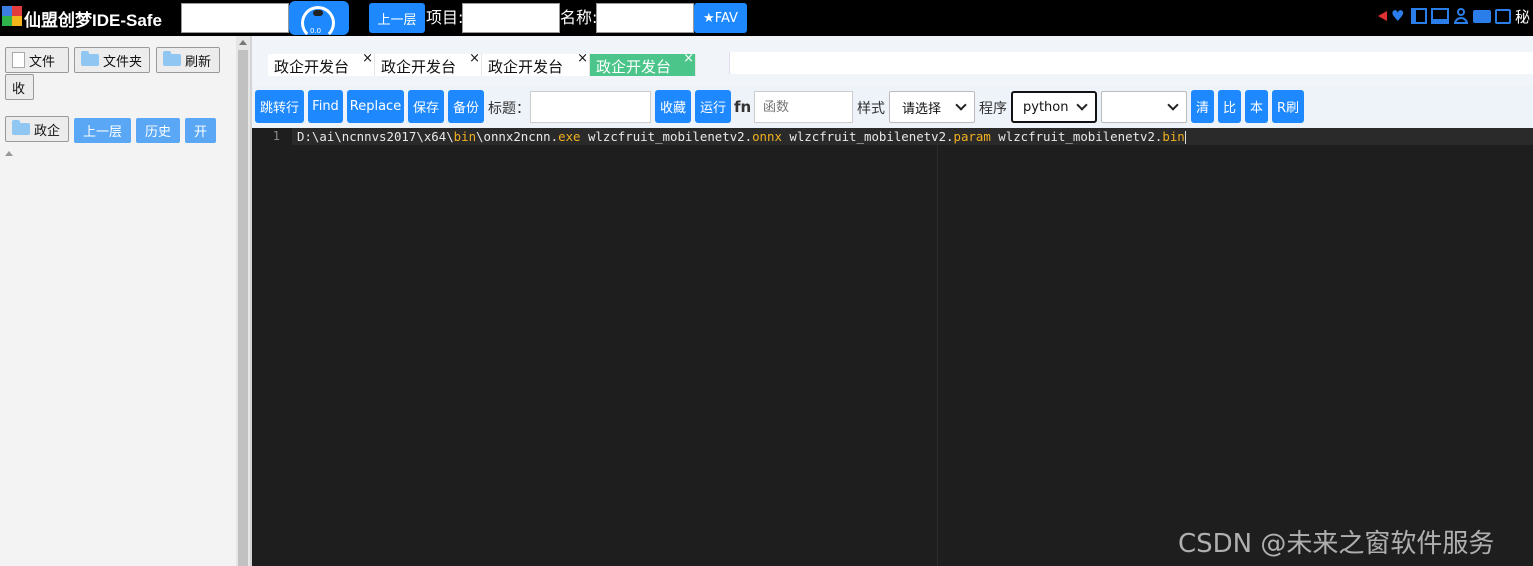 This screenshot has height=566, width=1533. Describe the element at coordinates (743, 107) in the screenshot. I see `fn-label: fn` at that location.